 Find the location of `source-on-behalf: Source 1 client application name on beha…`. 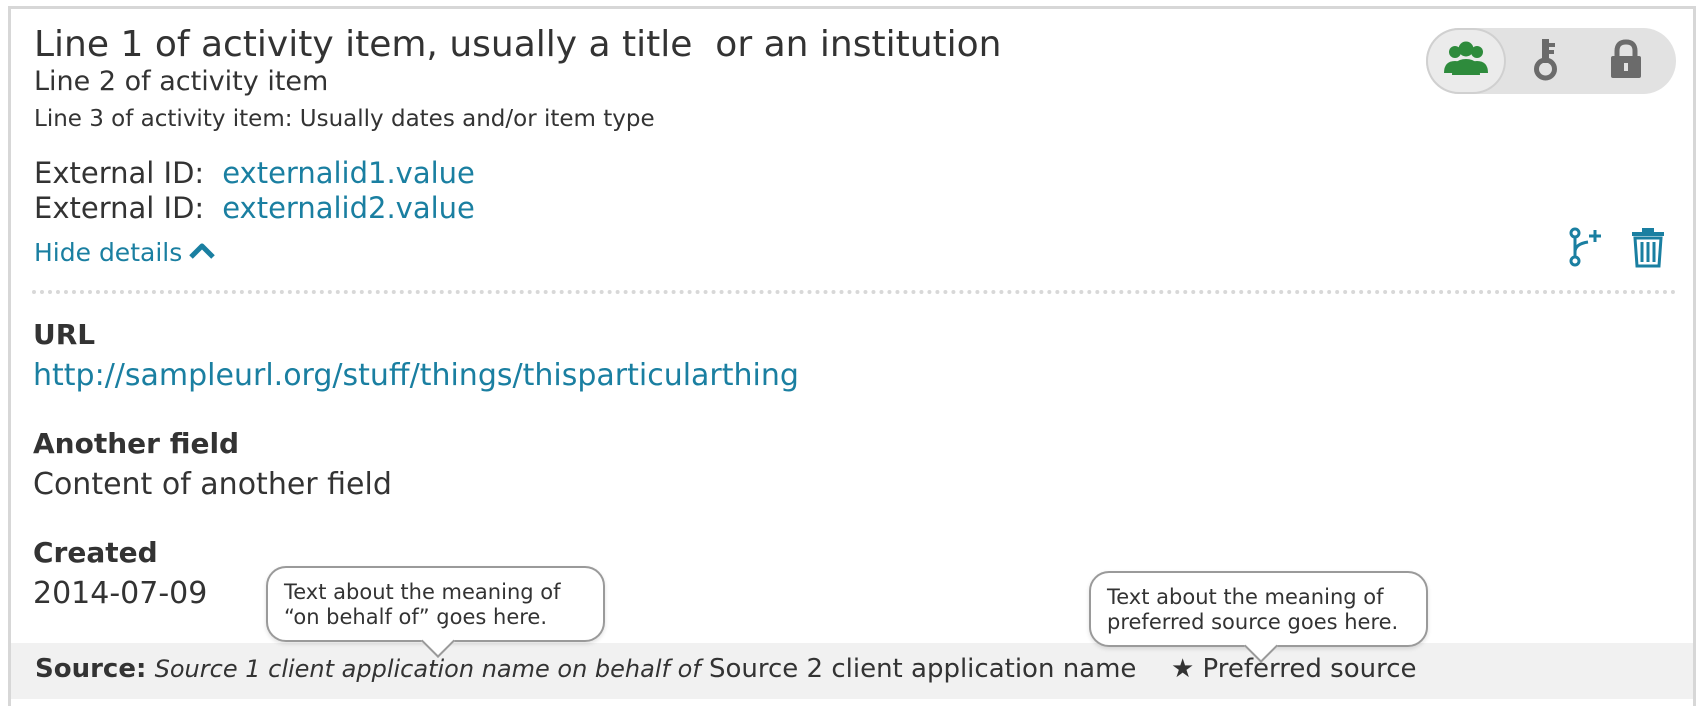

source-on-behalf: Source 1 client application name on beha… is located at coordinates (427, 669).